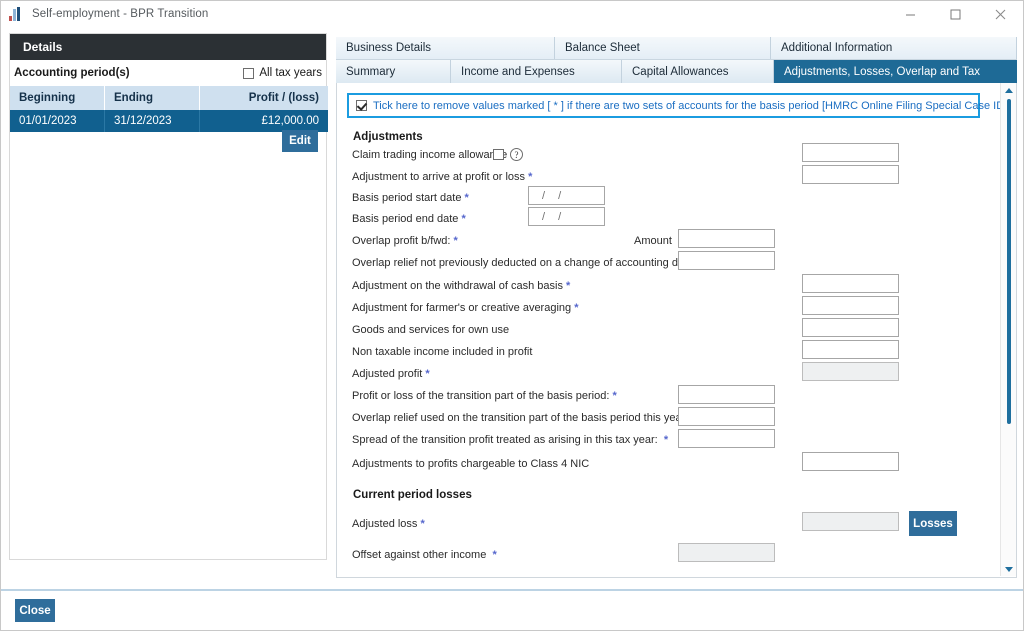 This screenshot has height=631, width=1024. I want to click on field-non-taxable-income-included-in-profit, so click(850, 349).